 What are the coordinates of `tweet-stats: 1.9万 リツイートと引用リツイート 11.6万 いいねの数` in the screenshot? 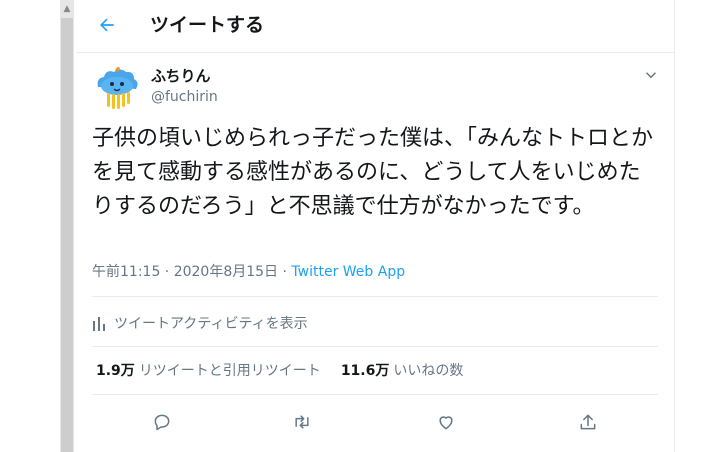 It's located at (289, 371).